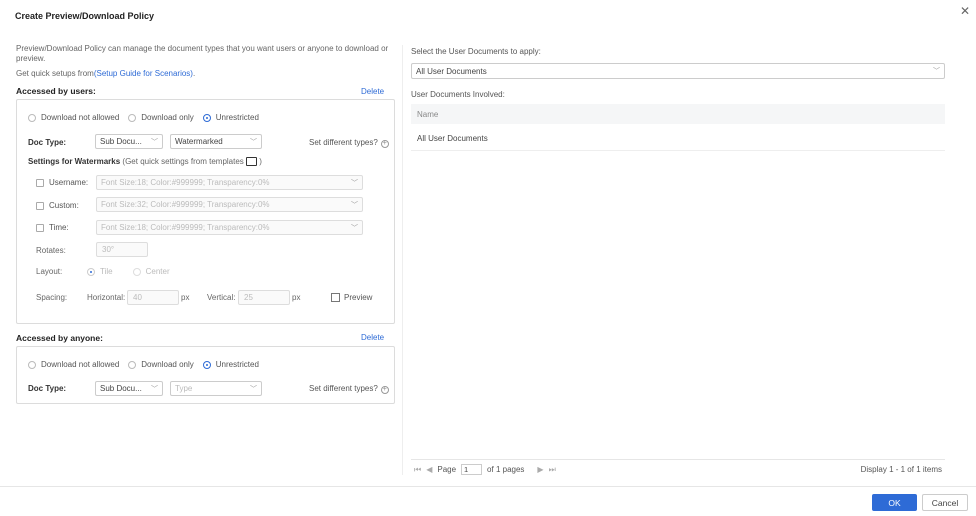  What do you see at coordinates (349, 389) in the screenshot?
I see `anyone-set-different-types: Set different types? +` at bounding box center [349, 389].